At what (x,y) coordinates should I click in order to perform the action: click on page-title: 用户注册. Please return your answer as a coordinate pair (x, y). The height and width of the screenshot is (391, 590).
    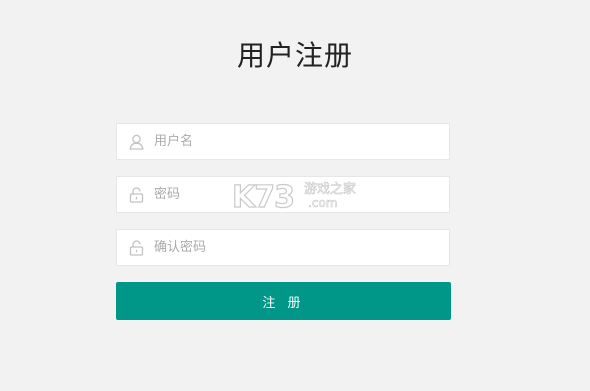
    Looking at the image, I should click on (294, 55).